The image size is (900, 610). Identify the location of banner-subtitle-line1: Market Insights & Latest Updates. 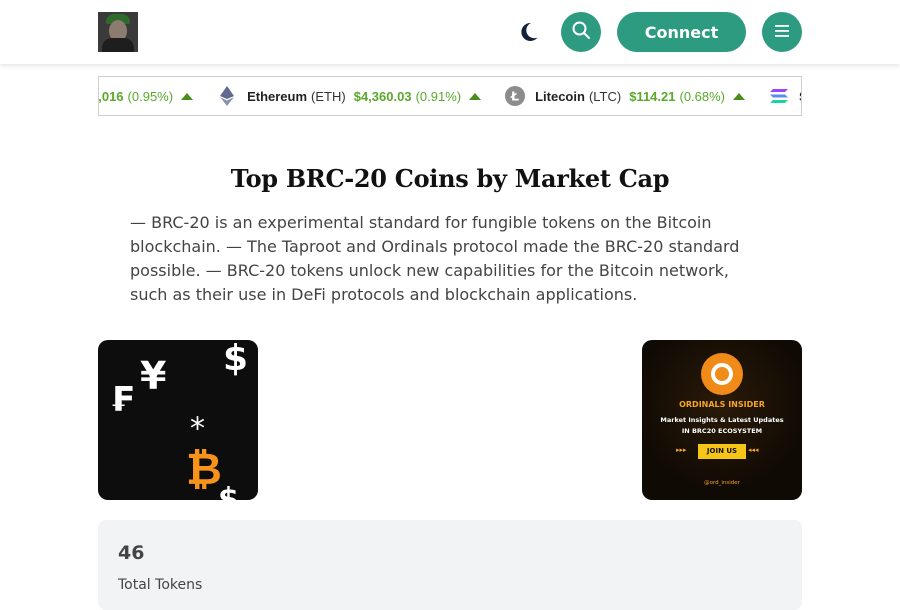
(722, 420).